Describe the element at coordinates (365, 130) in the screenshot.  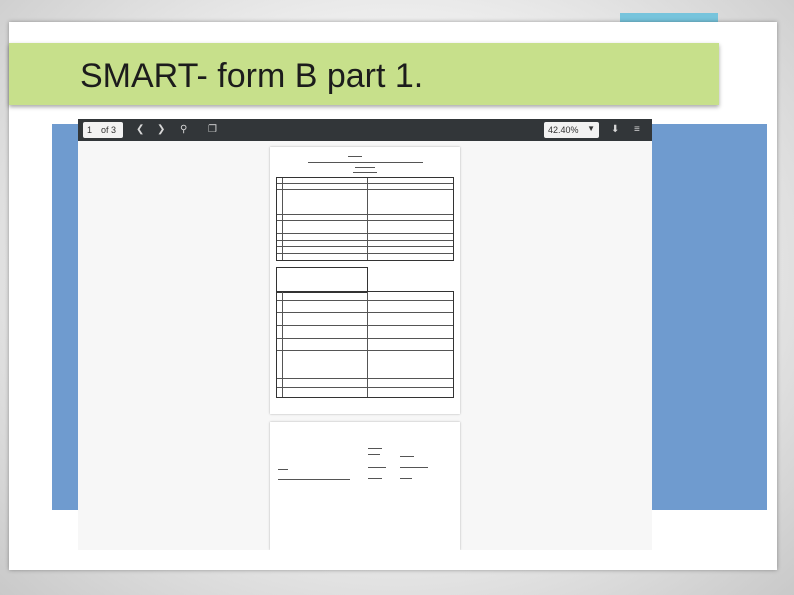
I see `pdf-toolbar: 1 of 3 ❮ ❯ ⚲ ❐ 42.40% ▼ ⬇ ≡` at that location.